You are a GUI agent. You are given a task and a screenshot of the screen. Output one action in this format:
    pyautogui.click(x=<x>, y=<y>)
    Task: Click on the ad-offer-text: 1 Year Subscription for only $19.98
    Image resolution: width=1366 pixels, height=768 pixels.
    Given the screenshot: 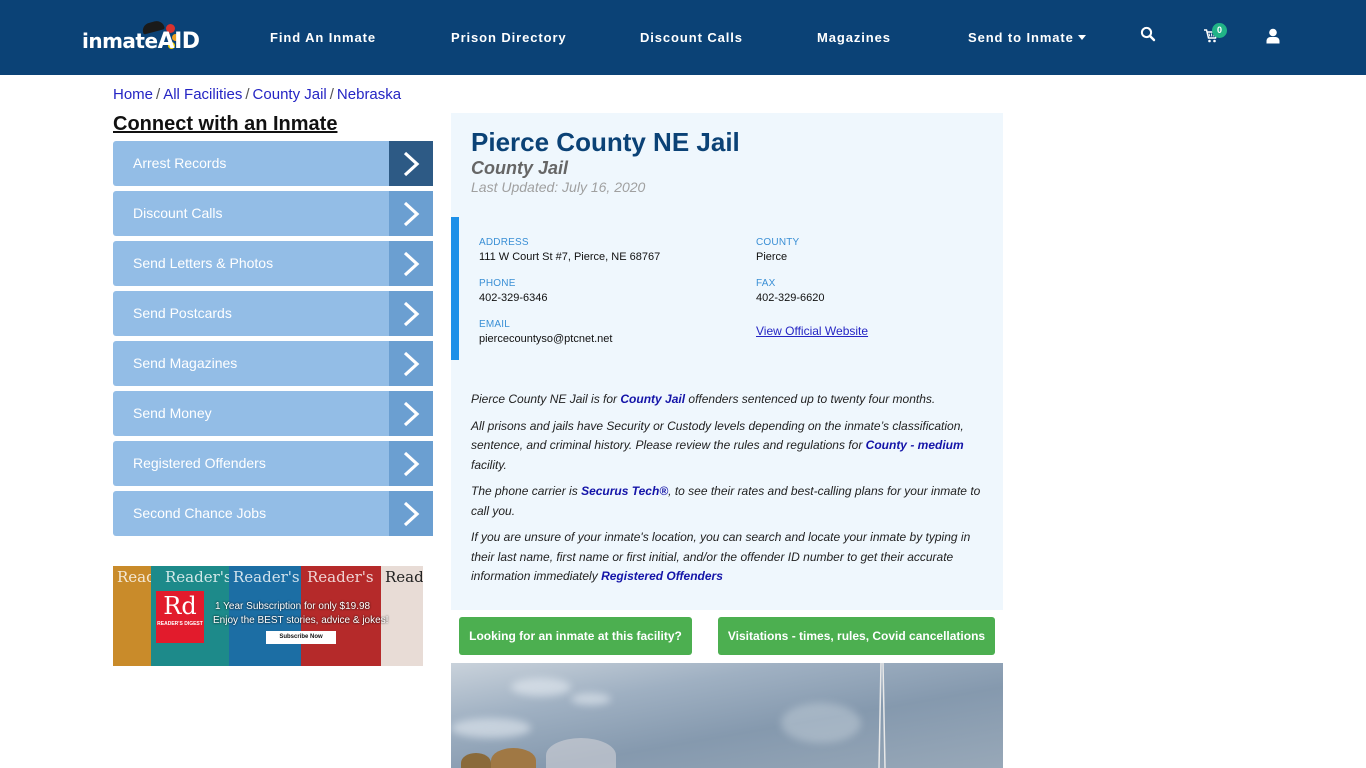 What is the action you would take?
    pyautogui.click(x=293, y=606)
    